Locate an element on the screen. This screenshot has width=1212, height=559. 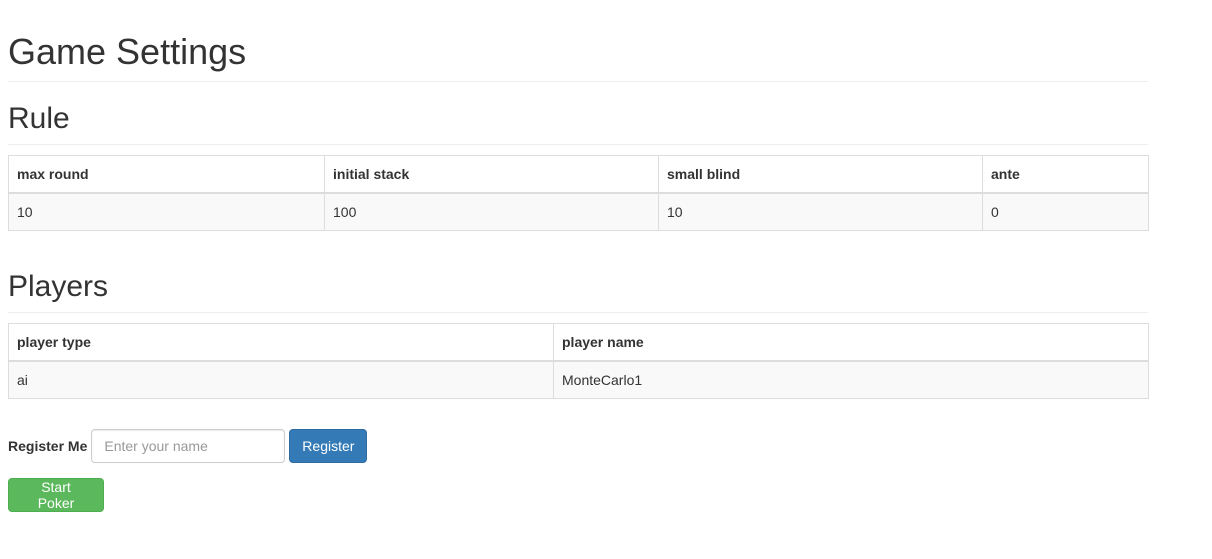
players-header-row: player type player name is located at coordinates (578, 342).